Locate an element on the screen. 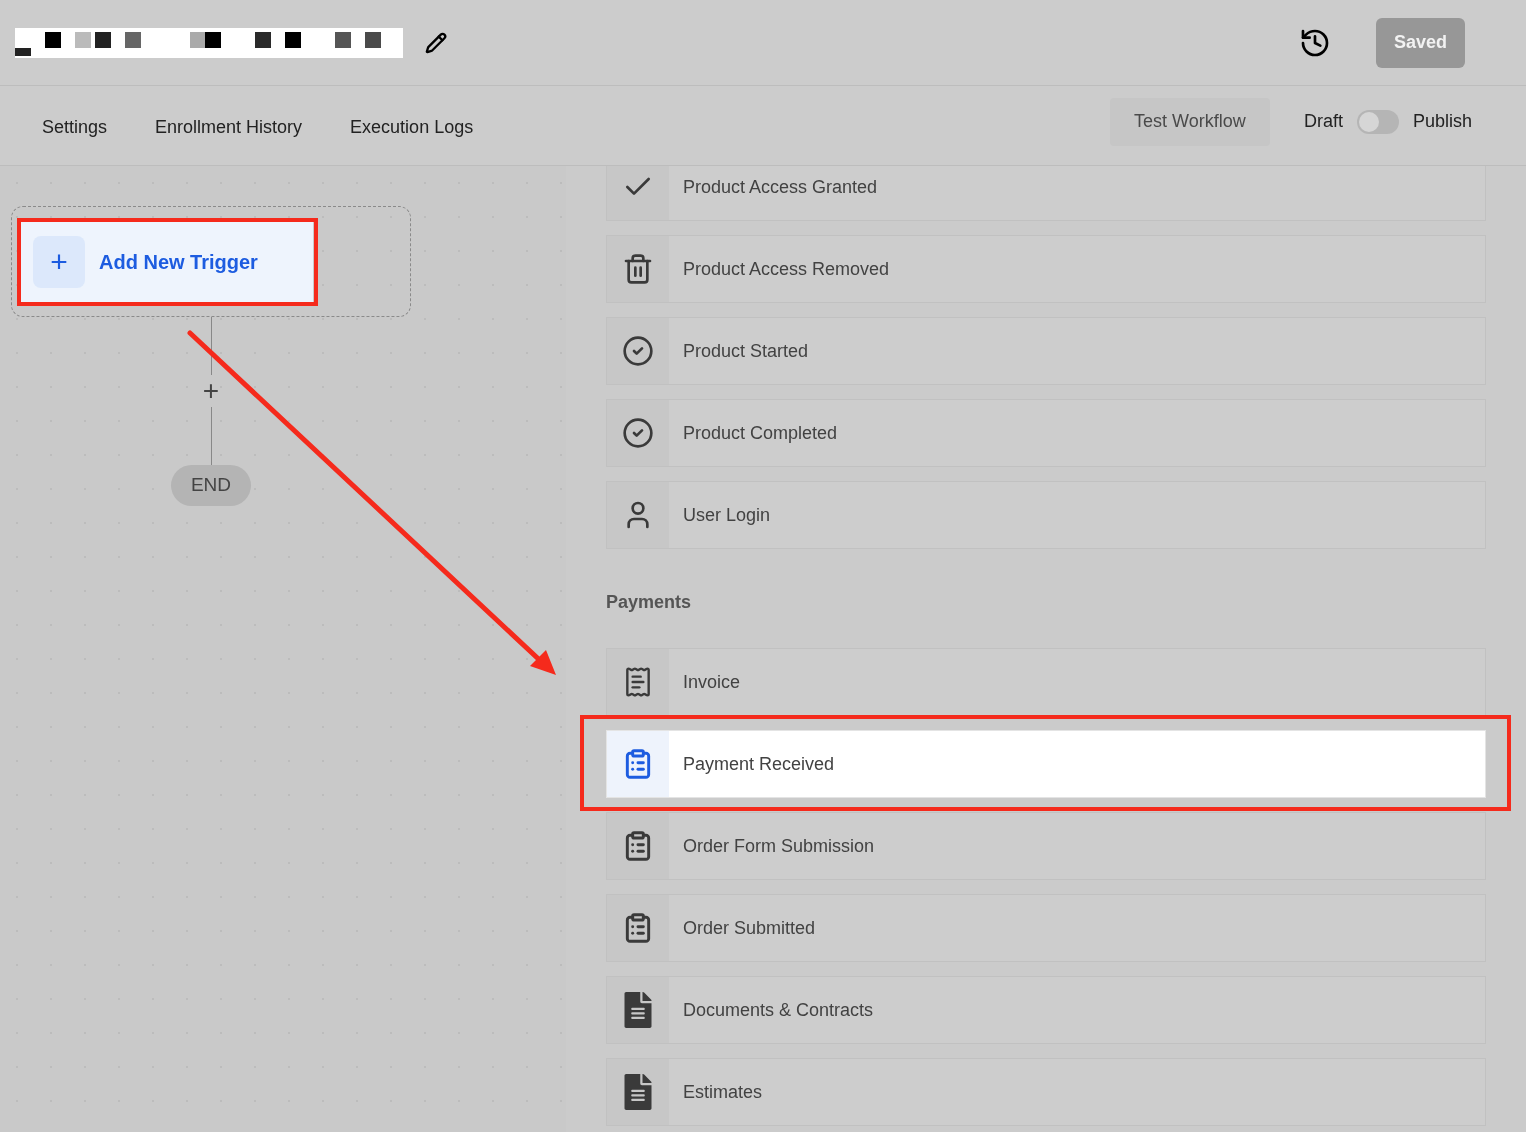 The width and height of the screenshot is (1526, 1132). trigger-option-label: Product Access Granted is located at coordinates (780, 187).